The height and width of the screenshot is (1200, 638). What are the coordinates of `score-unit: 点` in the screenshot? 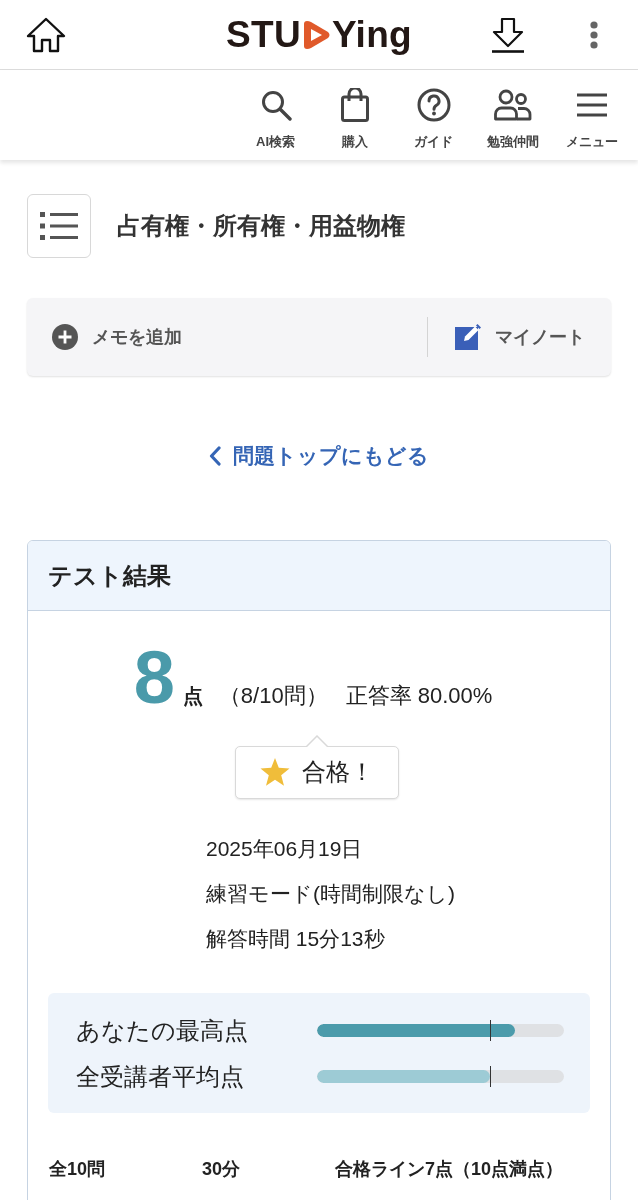 It's located at (192, 696).